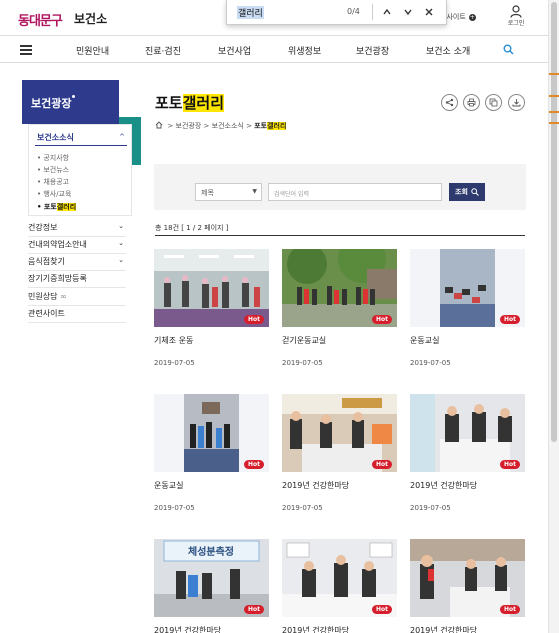 The width and height of the screenshot is (559, 633). I want to click on sidebar-item-consult: 민원상담 ∞, so click(77, 297).